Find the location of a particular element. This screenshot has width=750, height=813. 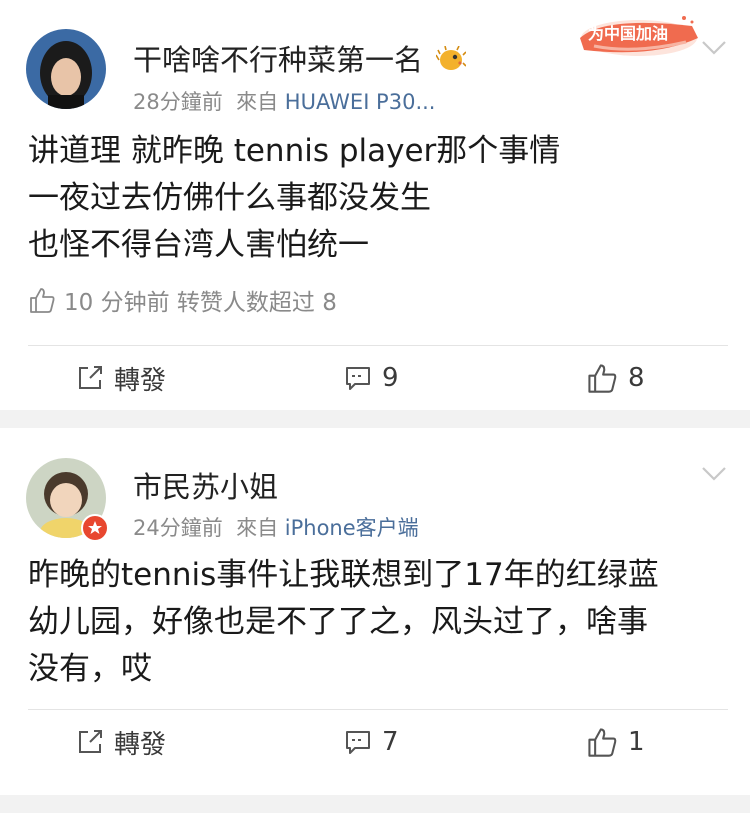

avatar is located at coordinates (66, 69).